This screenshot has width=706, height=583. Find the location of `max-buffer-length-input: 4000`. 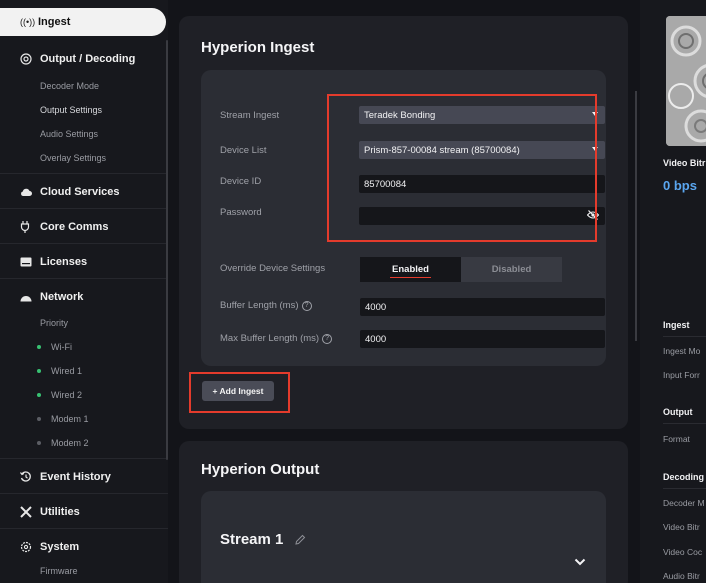

max-buffer-length-input: 4000 is located at coordinates (482, 339).